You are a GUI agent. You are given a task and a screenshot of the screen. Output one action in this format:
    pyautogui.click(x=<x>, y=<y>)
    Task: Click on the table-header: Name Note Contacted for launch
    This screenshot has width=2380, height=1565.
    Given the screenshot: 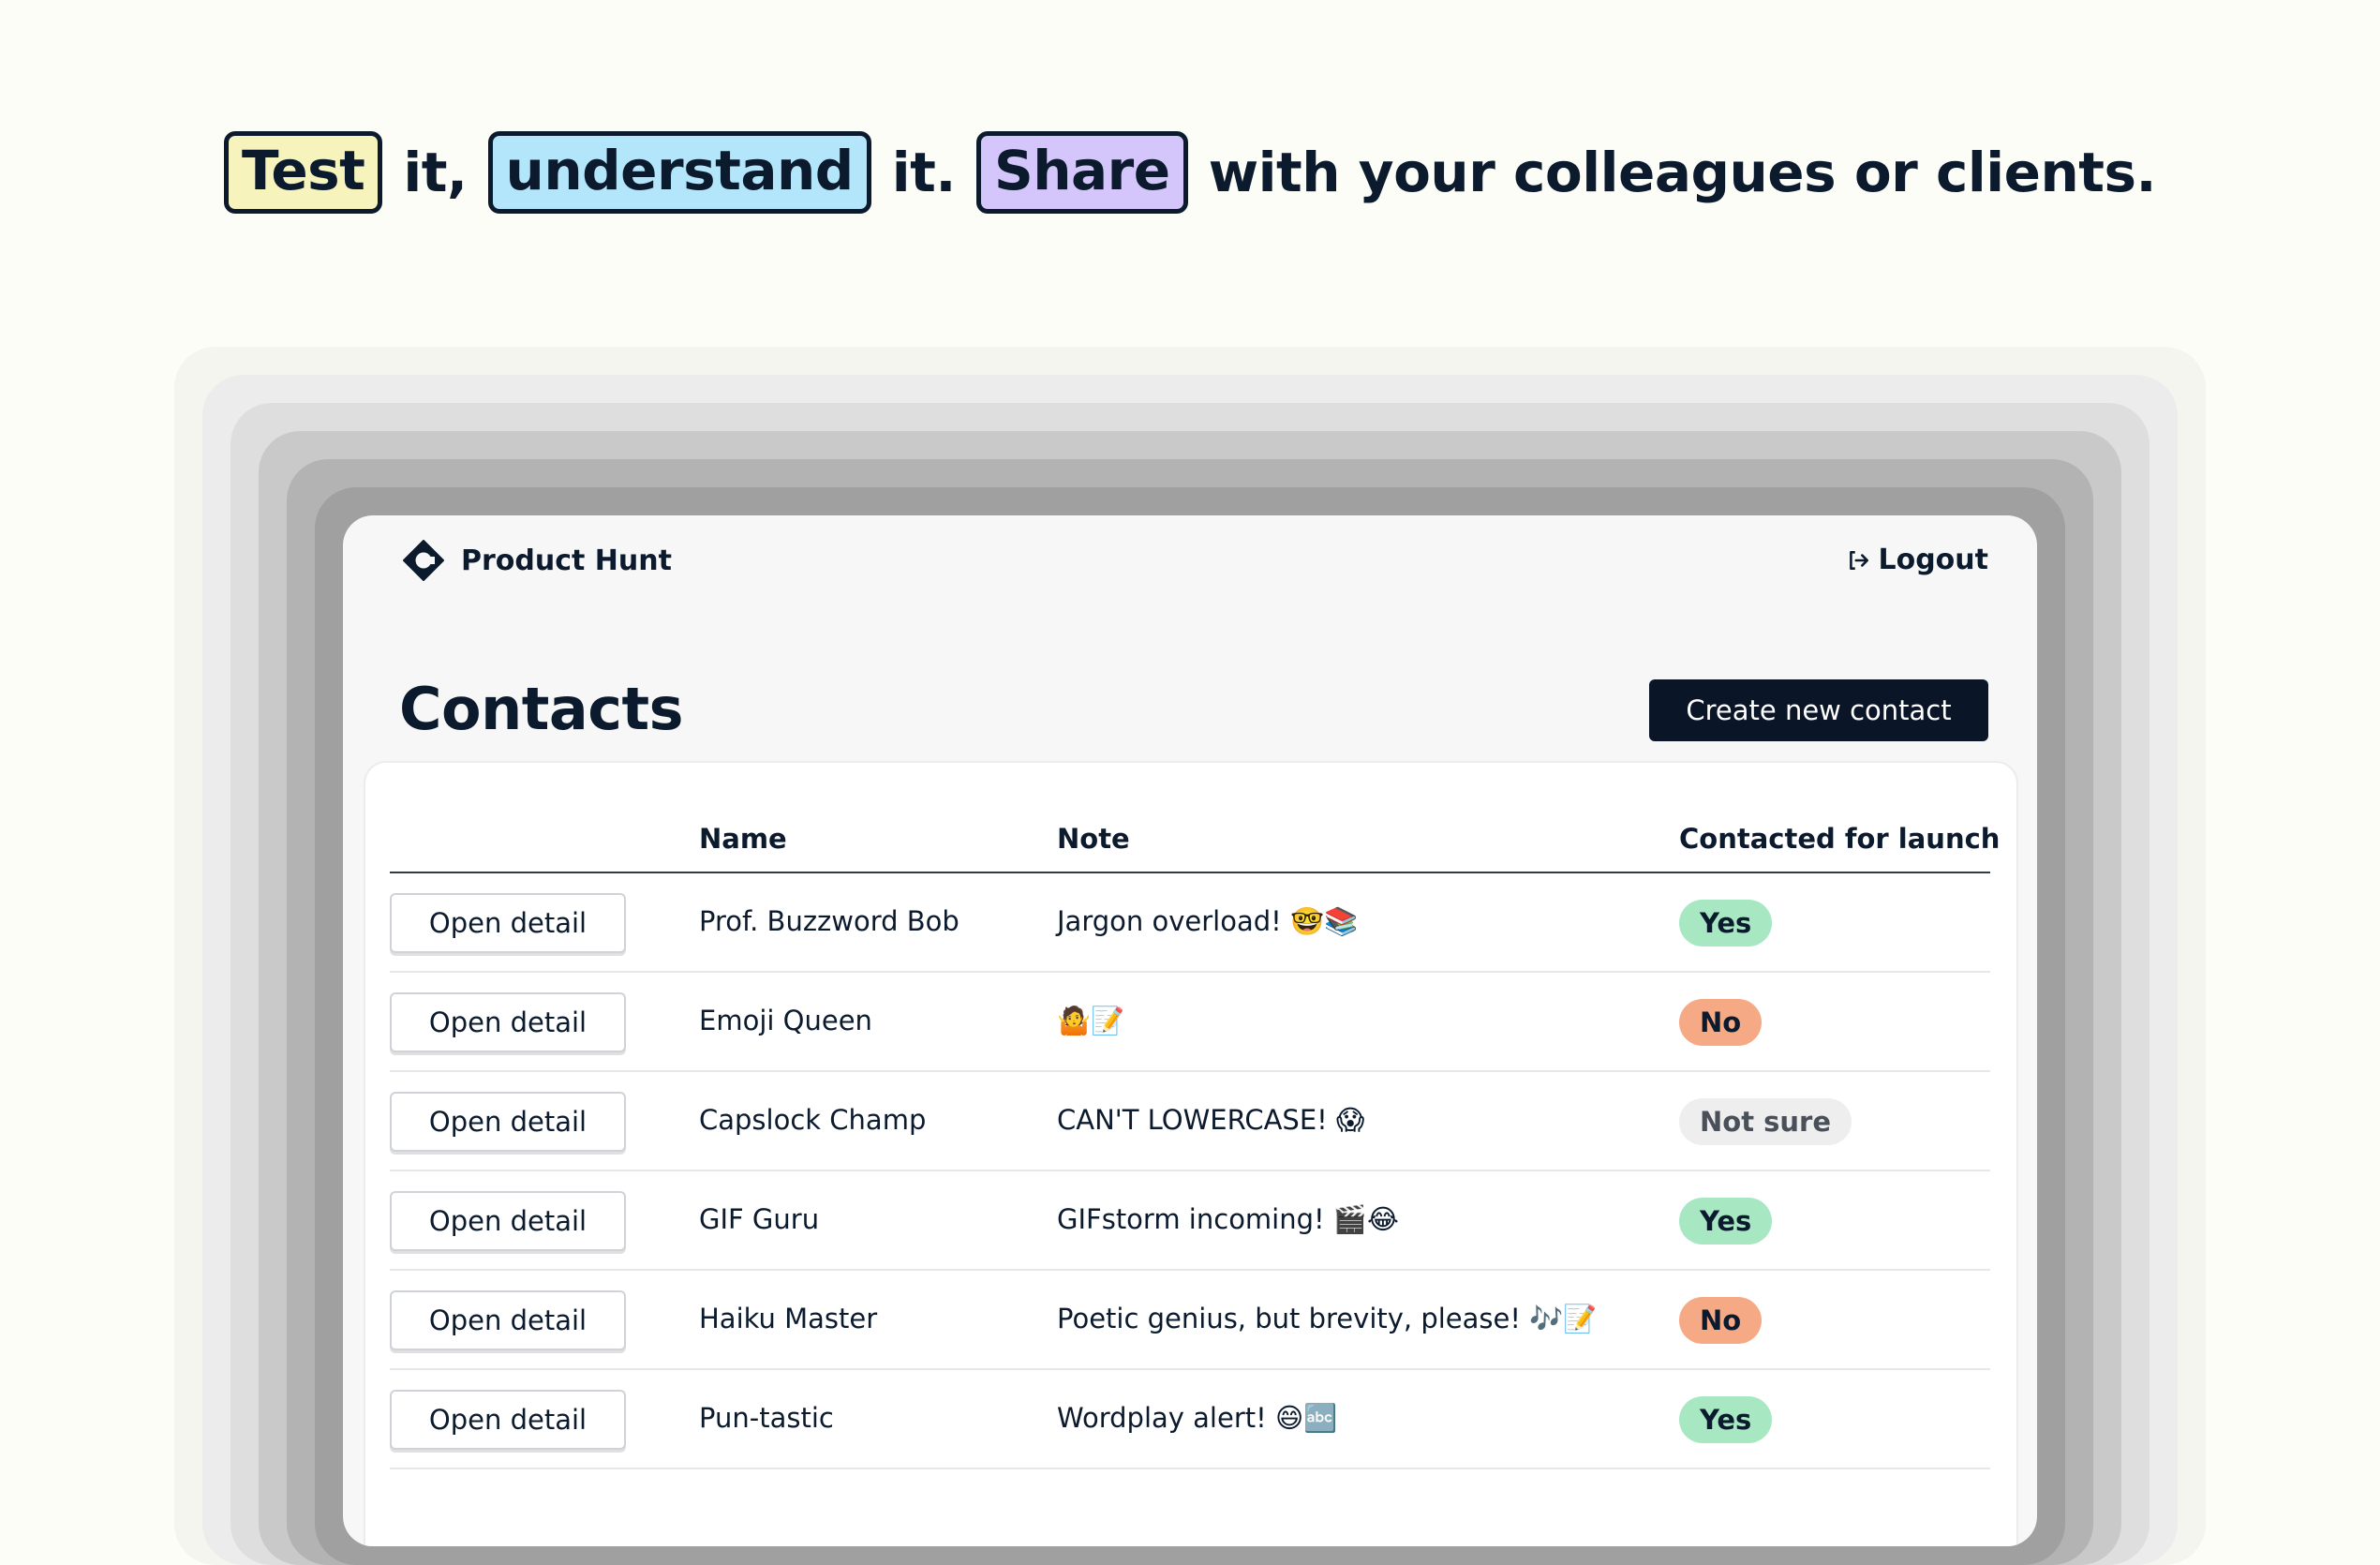 What is the action you would take?
    pyautogui.click(x=1195, y=818)
    